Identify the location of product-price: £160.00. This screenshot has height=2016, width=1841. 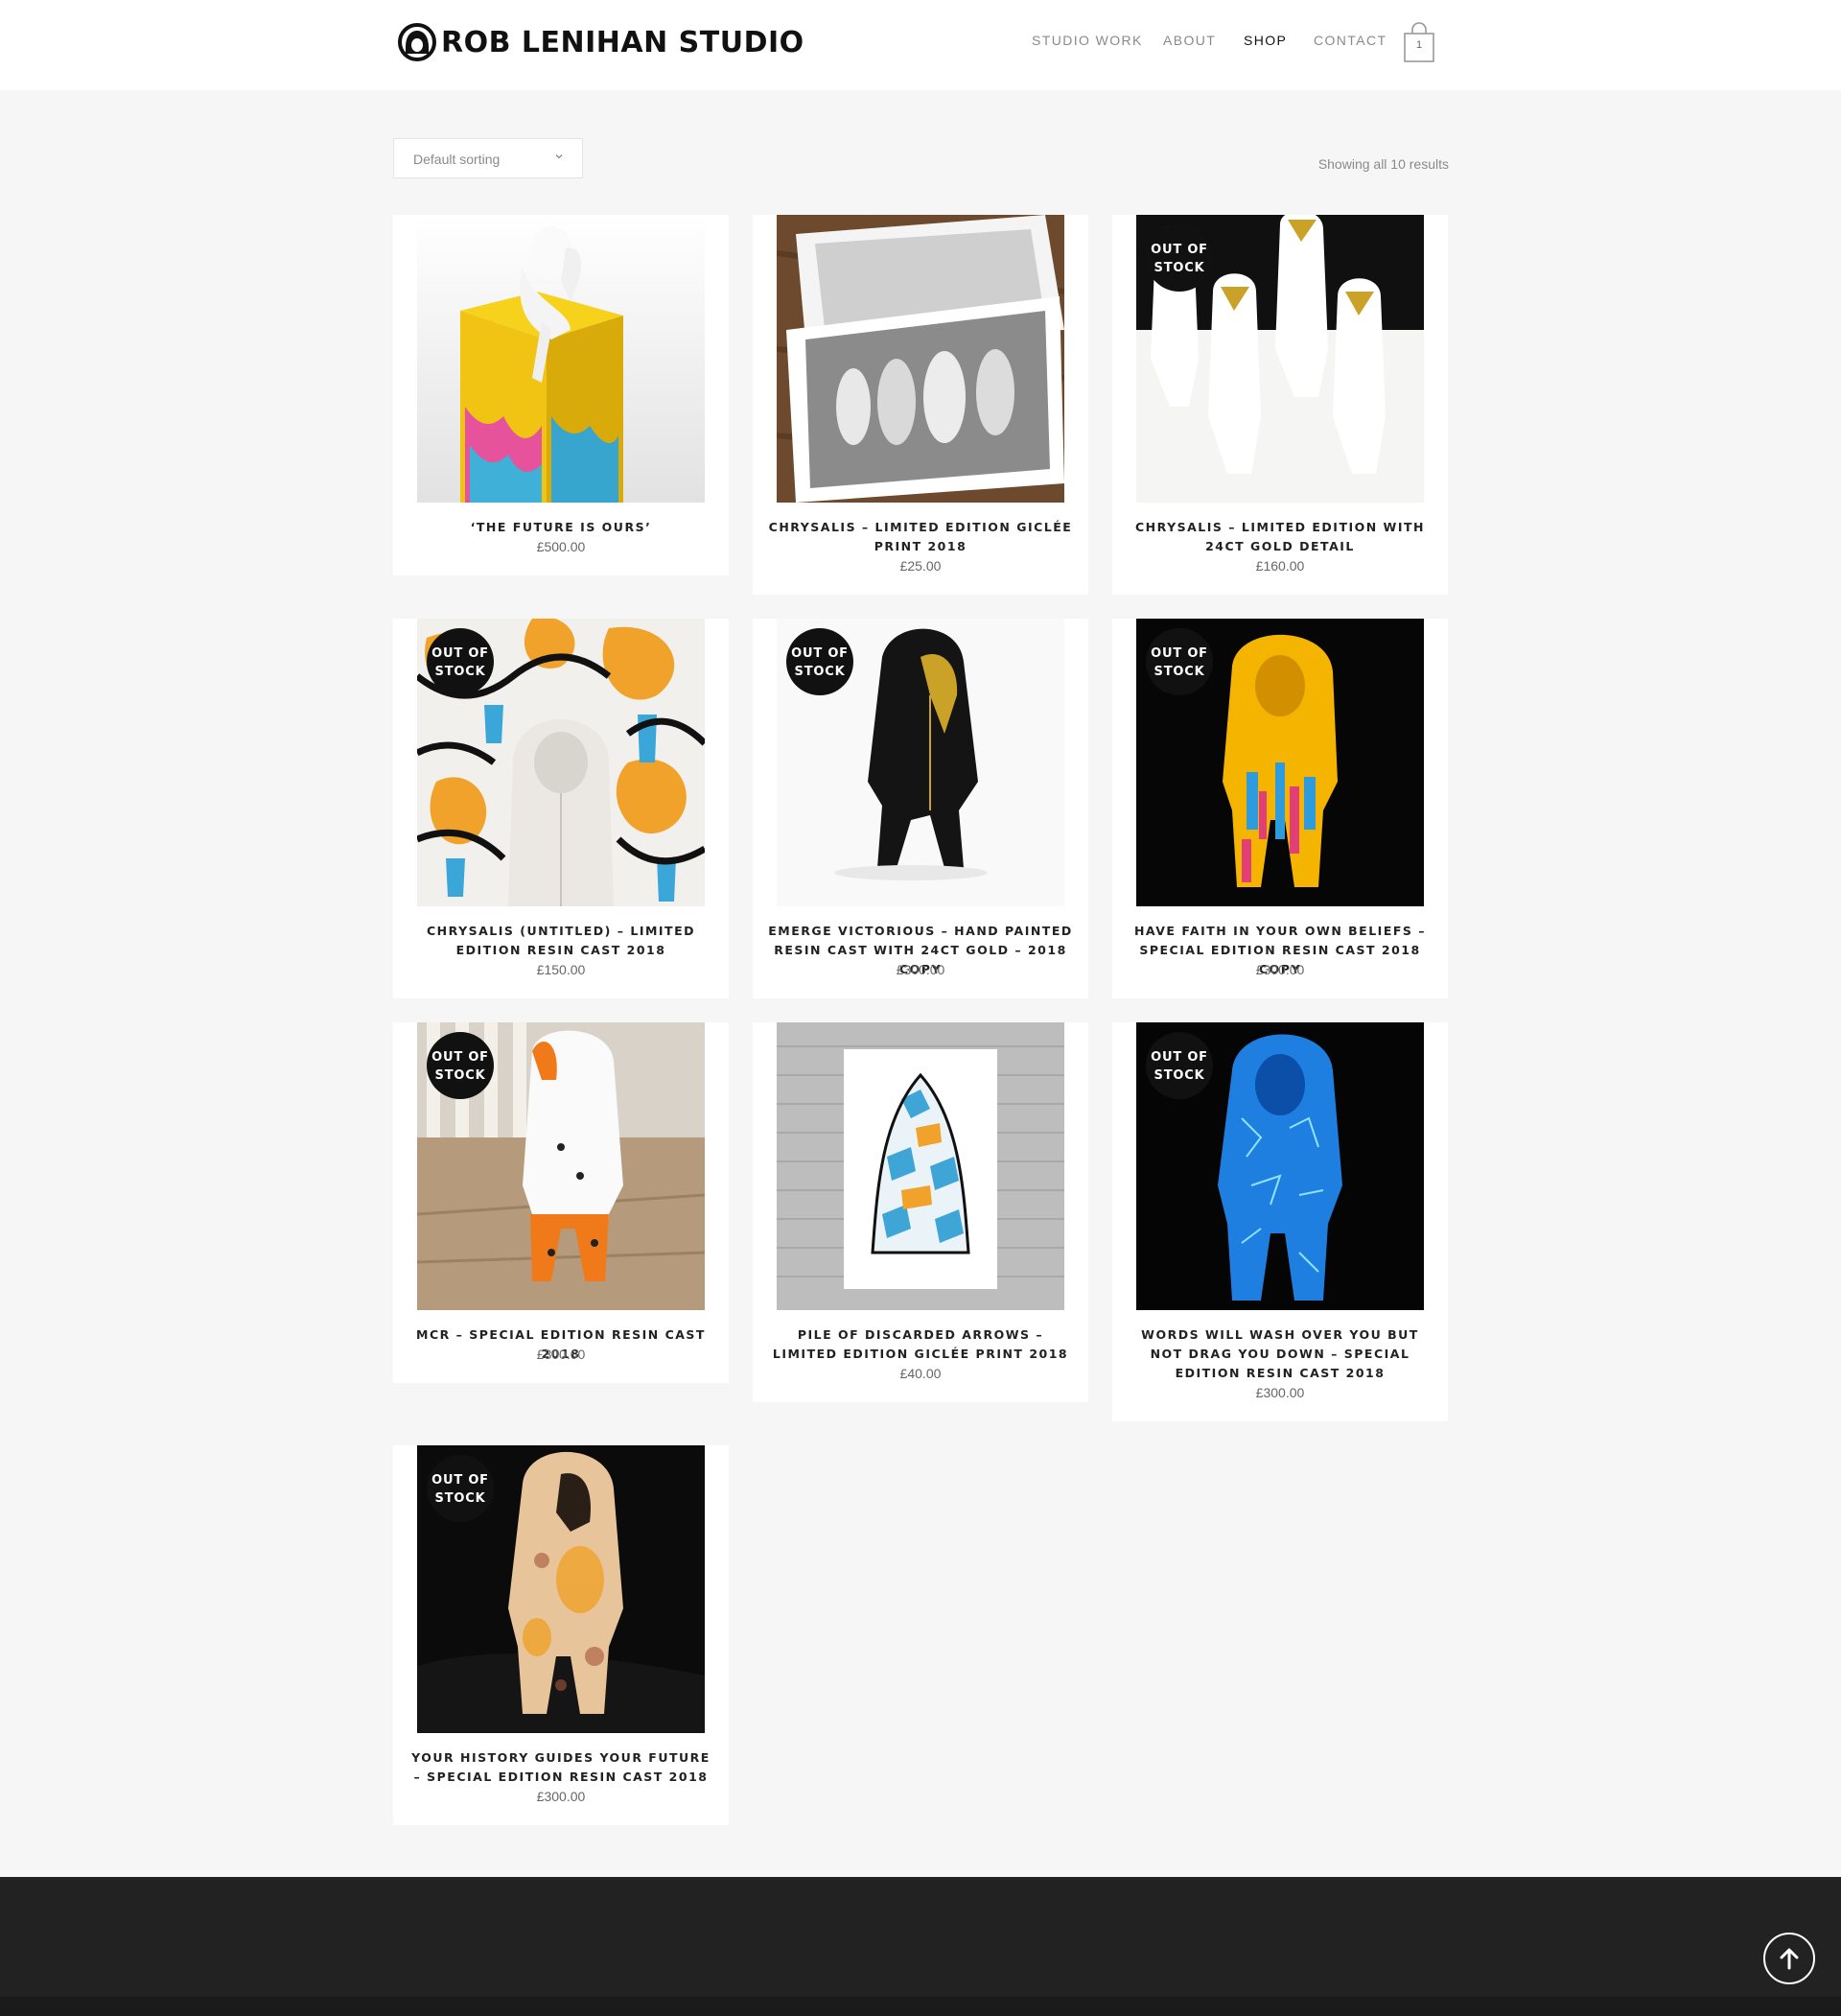
(1280, 566).